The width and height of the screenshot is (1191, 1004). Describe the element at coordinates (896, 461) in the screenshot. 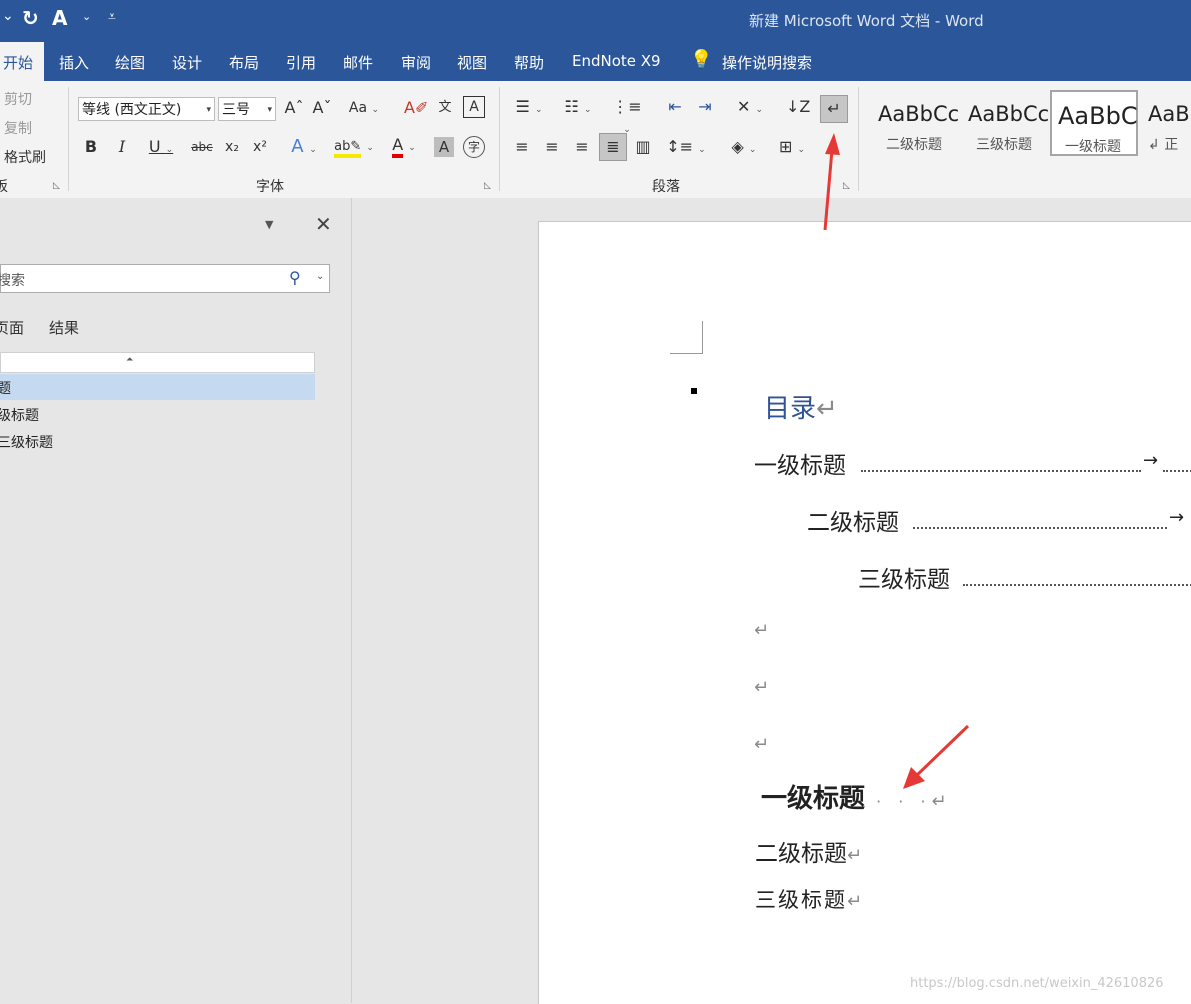

I see `annotation-arrows` at that location.